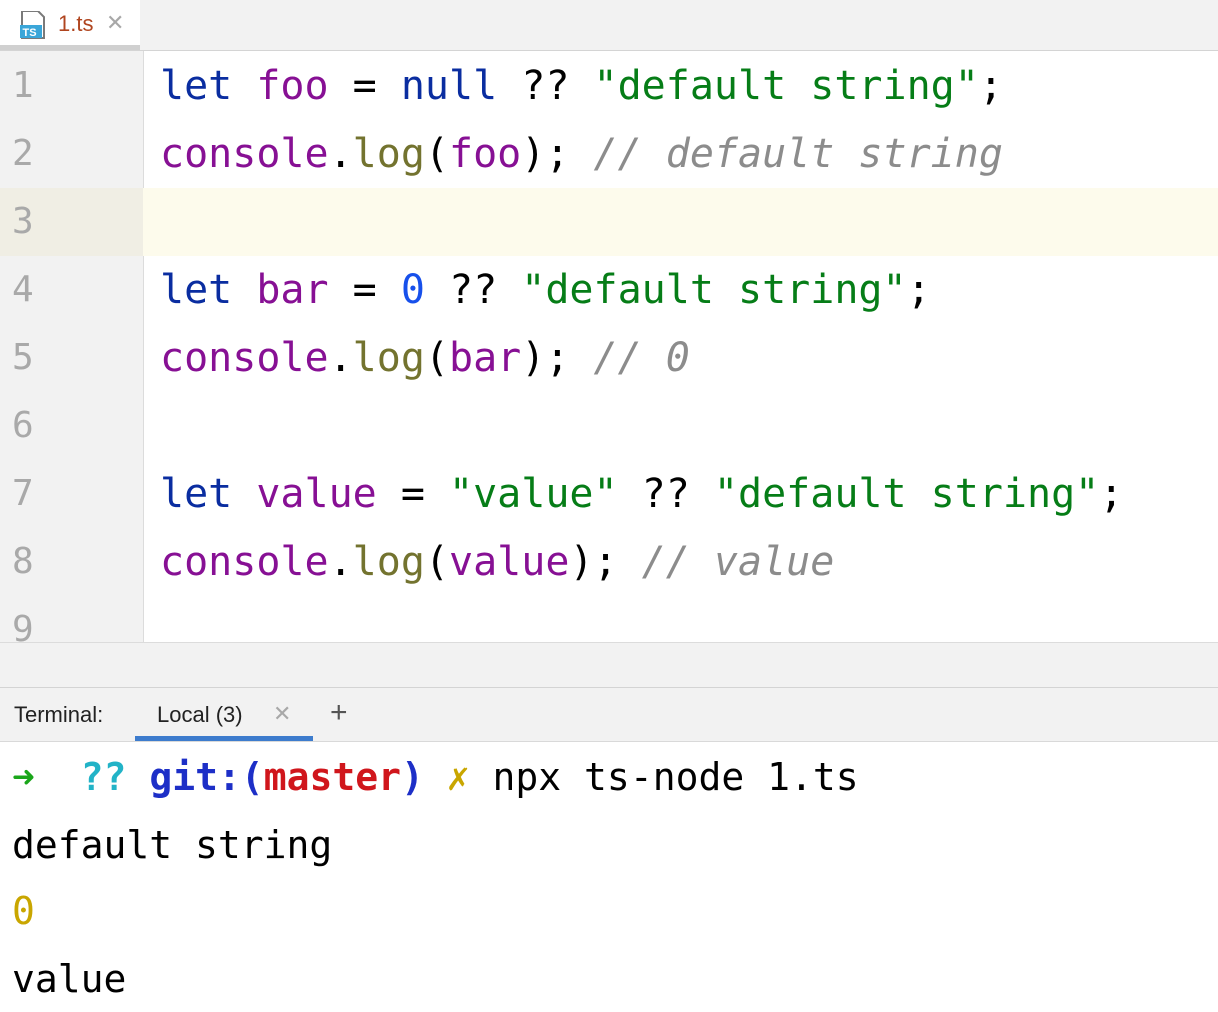 Image resolution: width=1218 pixels, height=1012 pixels. What do you see at coordinates (449, 86) in the screenshot?
I see `code-token: null` at bounding box center [449, 86].